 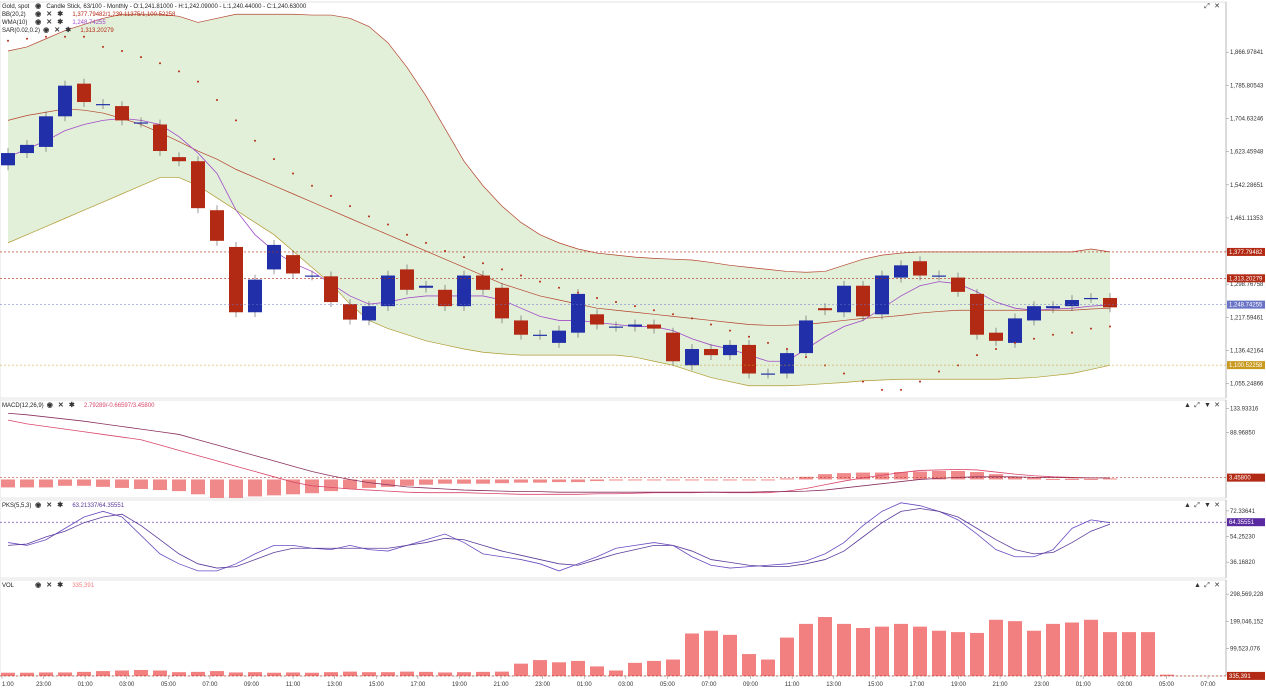 I want to click on indicator-name: PKS(5,5,3), so click(x=17, y=506).